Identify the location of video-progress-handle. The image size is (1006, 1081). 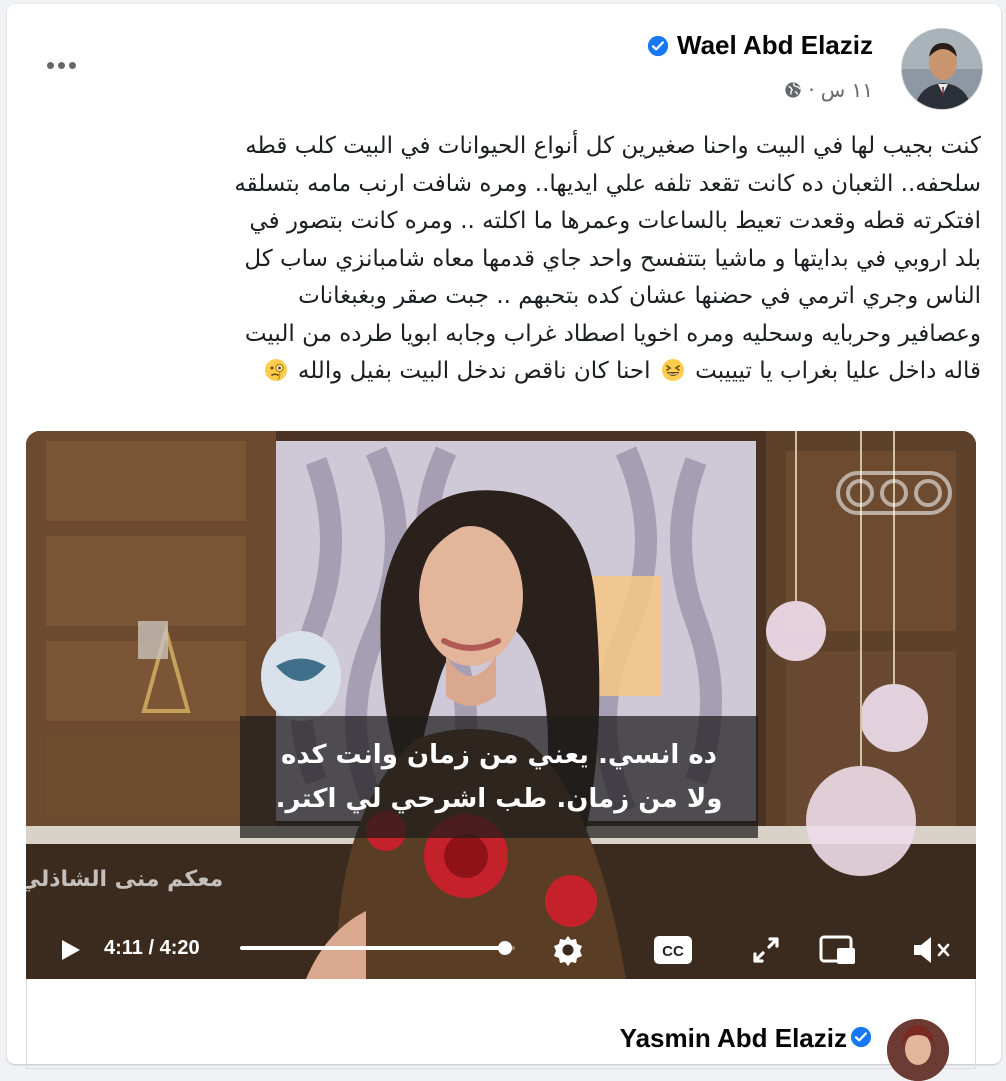
(505, 948).